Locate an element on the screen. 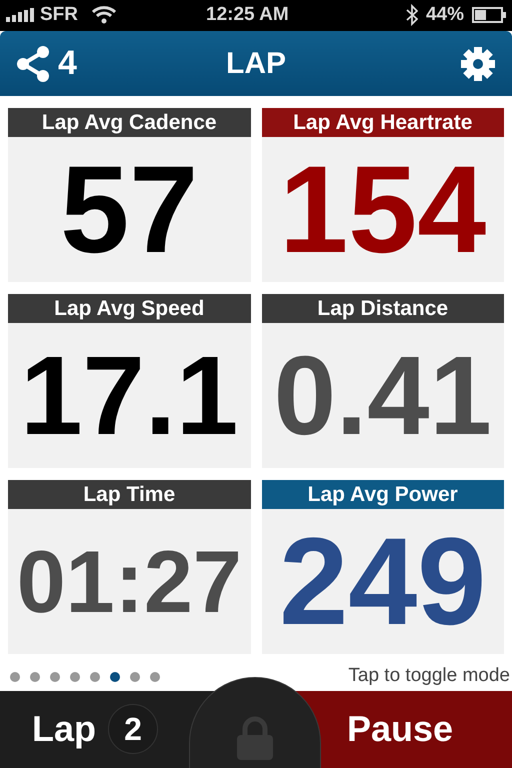  lap-button: Lap 2 is located at coordinates (94, 729).